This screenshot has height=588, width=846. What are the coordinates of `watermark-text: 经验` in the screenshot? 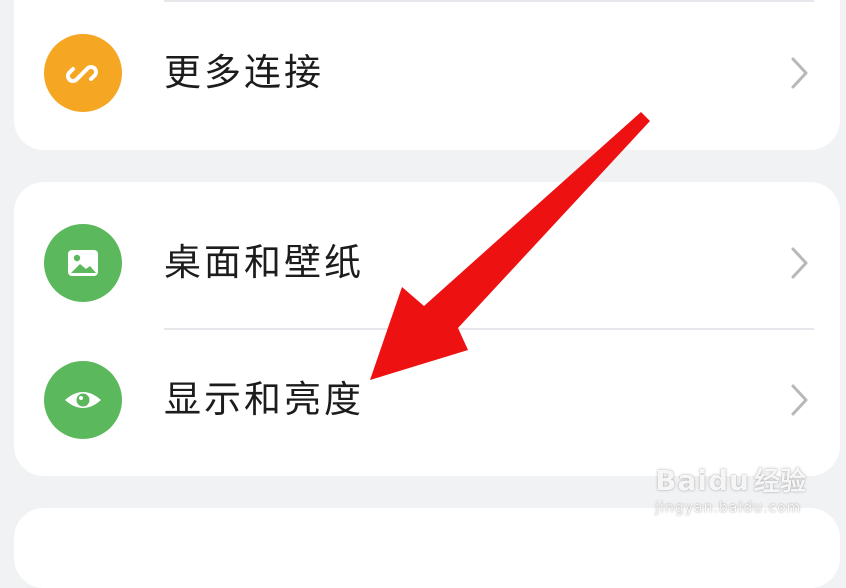 It's located at (779, 482).